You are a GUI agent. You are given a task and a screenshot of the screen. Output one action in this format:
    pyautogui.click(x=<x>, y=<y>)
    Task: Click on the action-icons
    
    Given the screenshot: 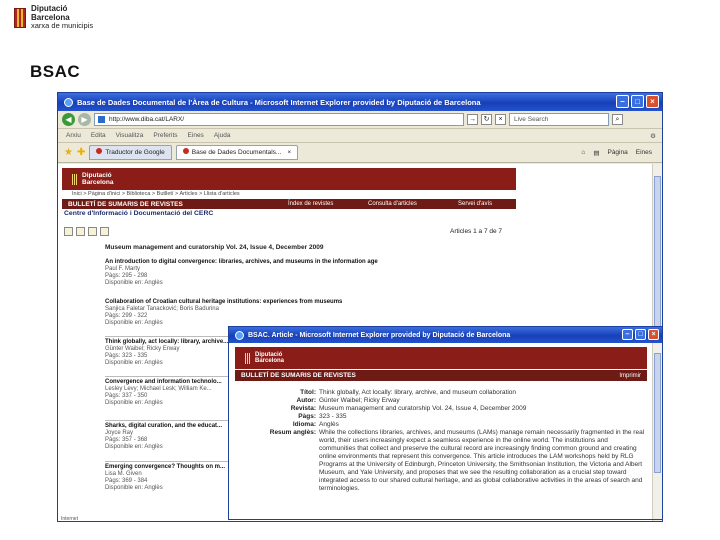 What is the action you would take?
    pyautogui.click(x=86, y=231)
    